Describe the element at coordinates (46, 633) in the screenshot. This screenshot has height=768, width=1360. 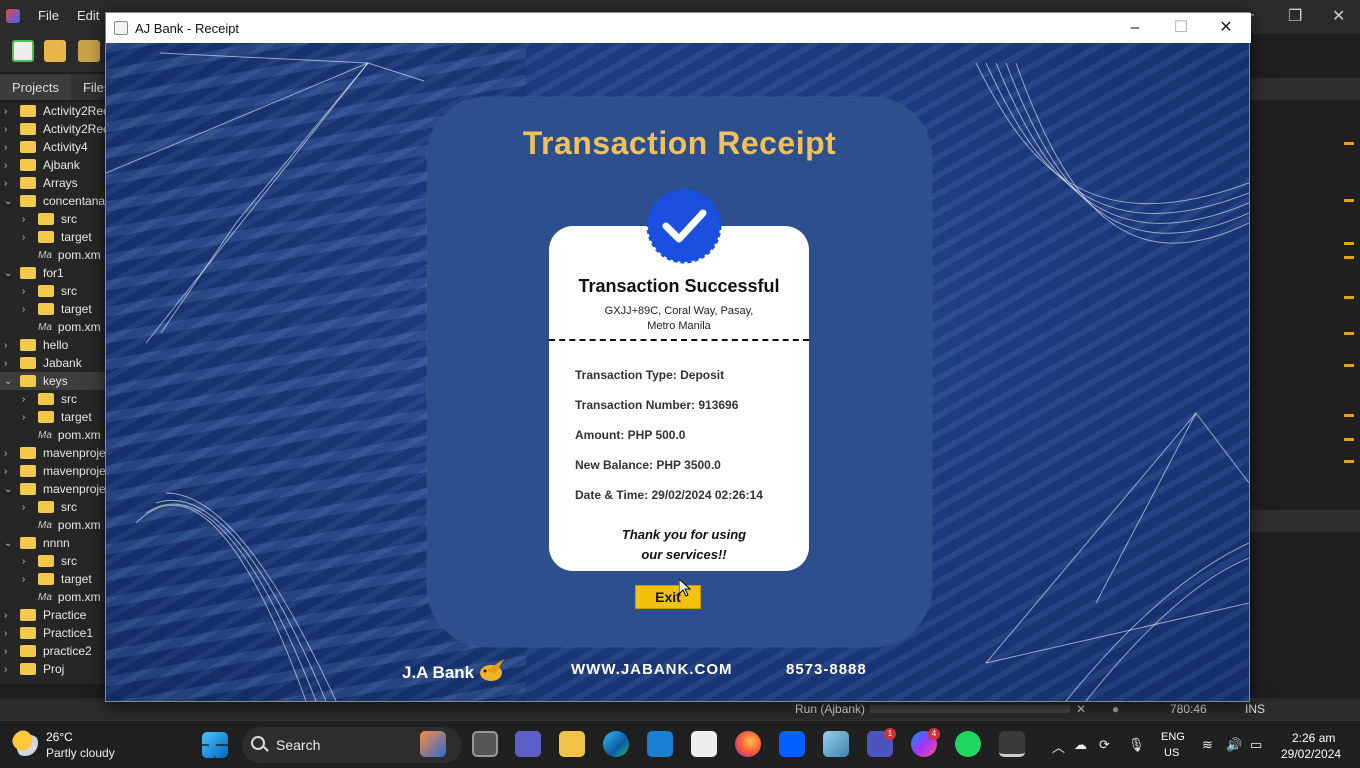
I see `tree-folder-item: › Practice1` at that location.